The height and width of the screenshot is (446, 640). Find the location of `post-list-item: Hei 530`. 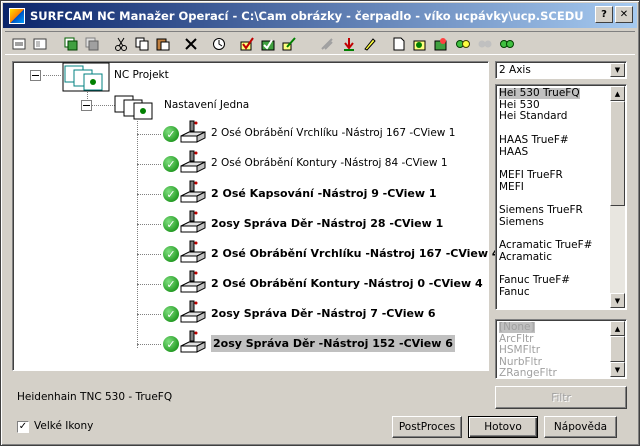

post-list-item: Hei 530 is located at coordinates (519, 105).